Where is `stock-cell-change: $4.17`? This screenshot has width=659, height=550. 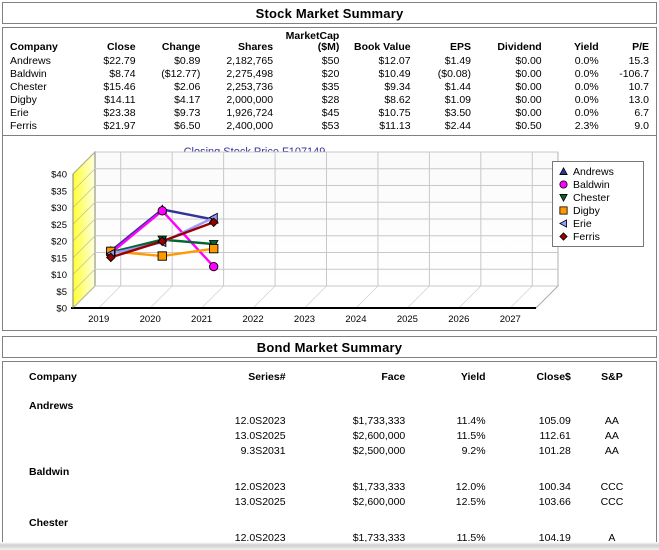 stock-cell-change: $4.17 is located at coordinates (187, 100).